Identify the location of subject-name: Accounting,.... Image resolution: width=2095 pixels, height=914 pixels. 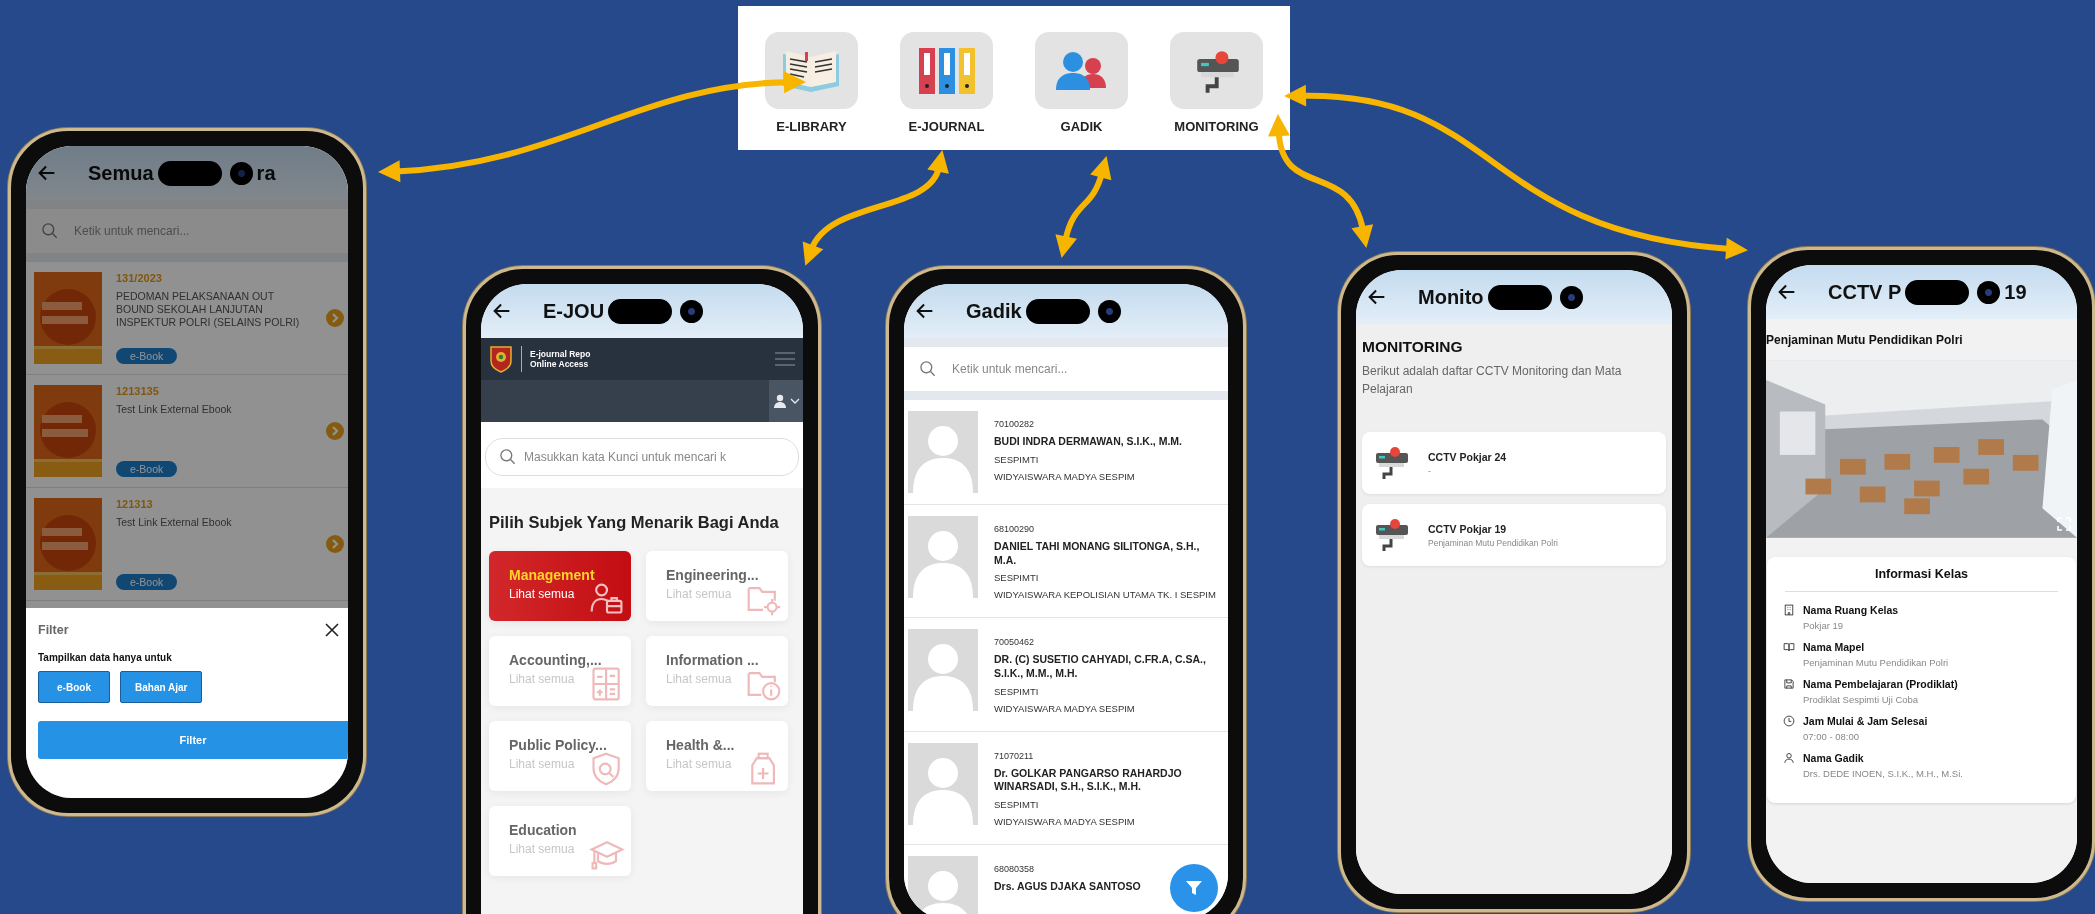
(556, 659).